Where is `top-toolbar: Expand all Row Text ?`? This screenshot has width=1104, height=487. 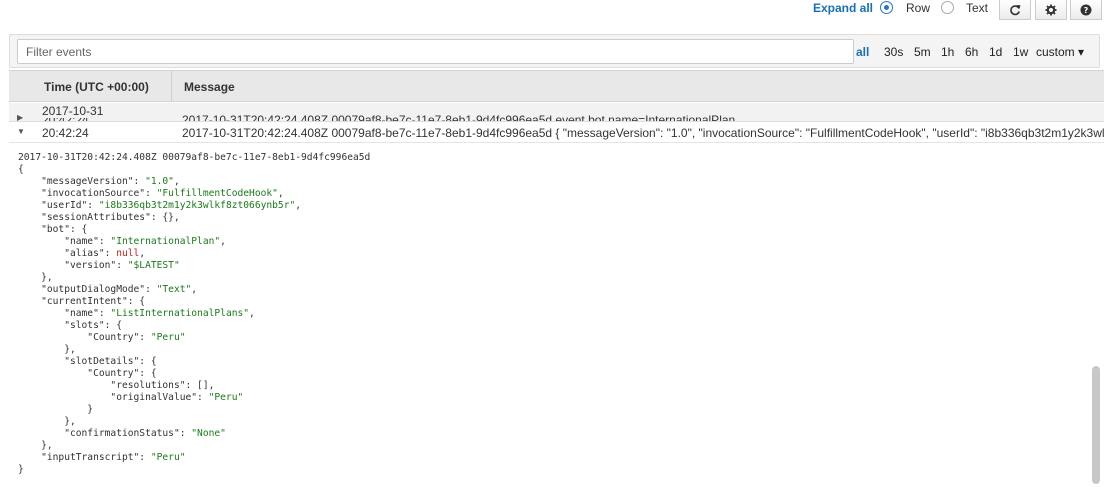
top-toolbar: Expand all Row Text ? is located at coordinates (552, 10).